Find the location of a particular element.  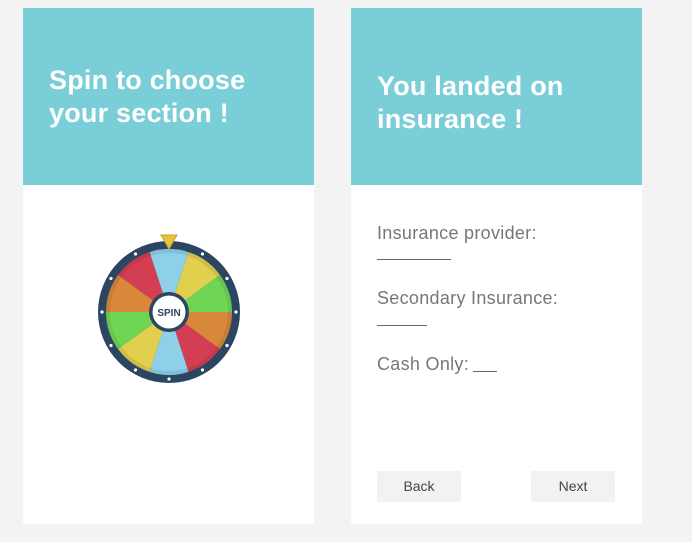

result-title: You landed on insurance ! is located at coordinates (470, 102).